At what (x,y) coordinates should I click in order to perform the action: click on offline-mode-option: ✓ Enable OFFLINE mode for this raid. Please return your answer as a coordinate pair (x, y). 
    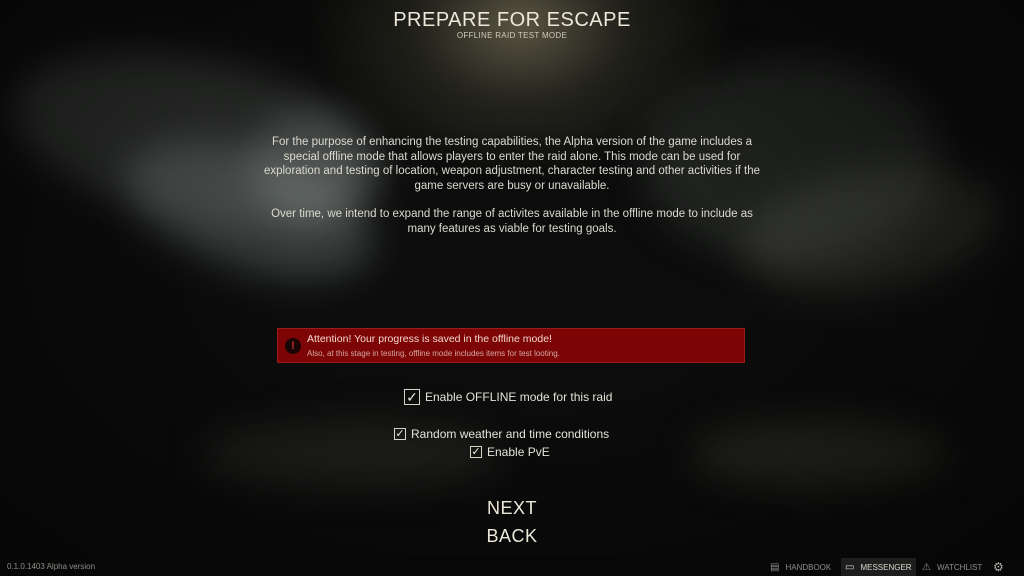
    Looking at the image, I should click on (508, 397).